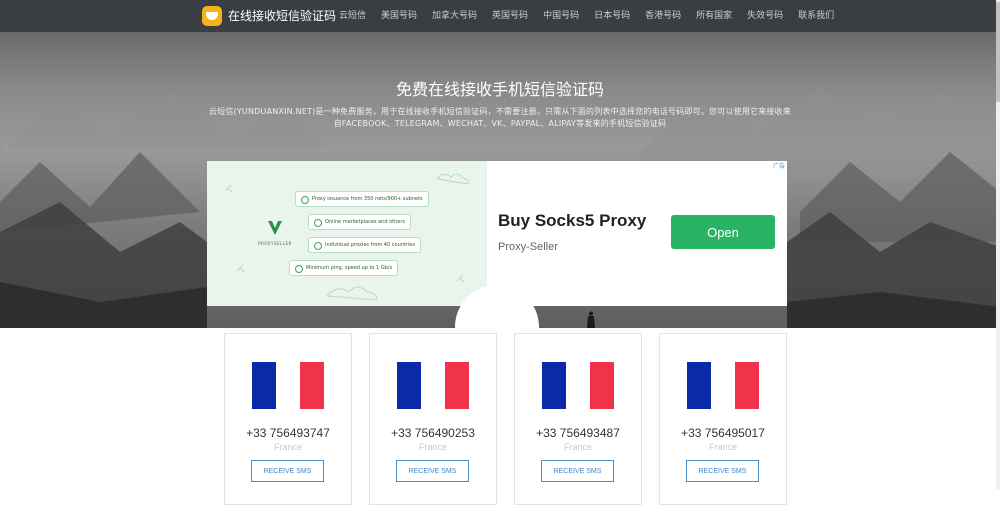  What do you see at coordinates (591, 319) in the screenshot?
I see `person-silhouette-icon` at bounding box center [591, 319].